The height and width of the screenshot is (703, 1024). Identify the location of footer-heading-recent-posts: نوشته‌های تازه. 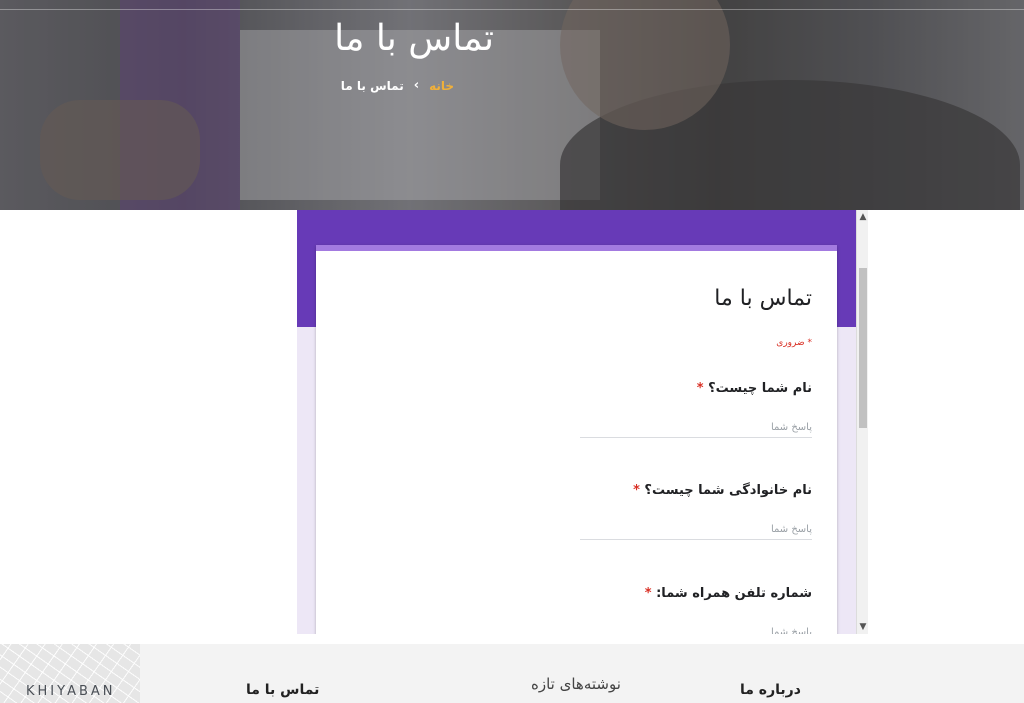
(576, 684).